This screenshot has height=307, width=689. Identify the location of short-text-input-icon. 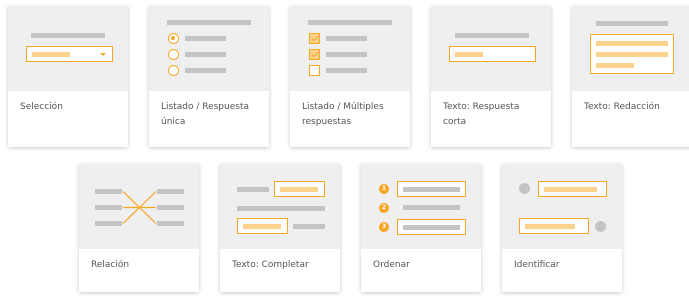
(491, 48).